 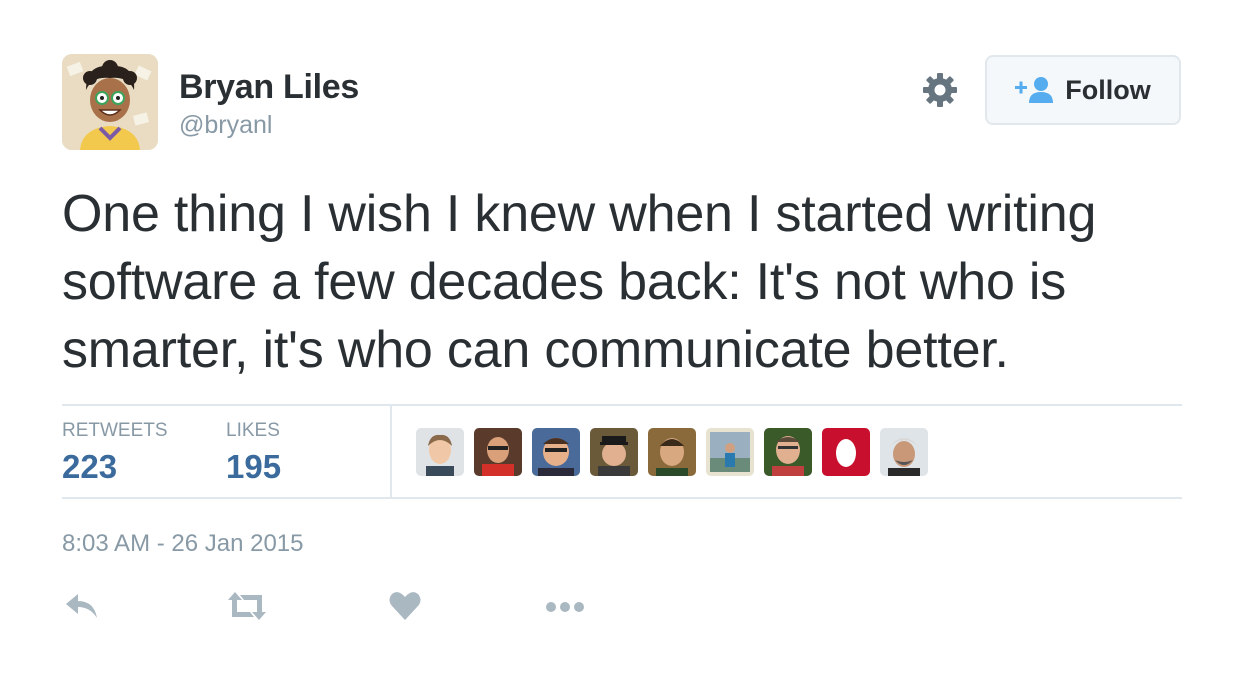 What do you see at coordinates (564, 608) in the screenshot?
I see `more-dots-icon` at bounding box center [564, 608].